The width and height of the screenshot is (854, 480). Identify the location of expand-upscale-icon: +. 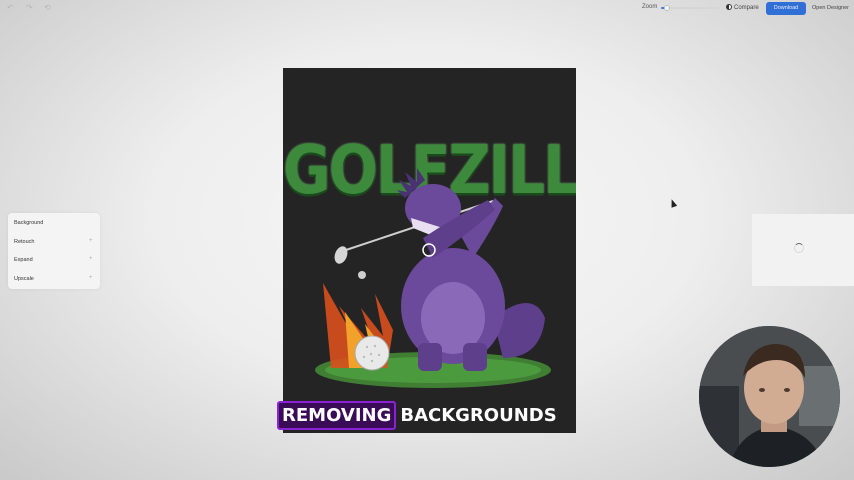
(91, 278).